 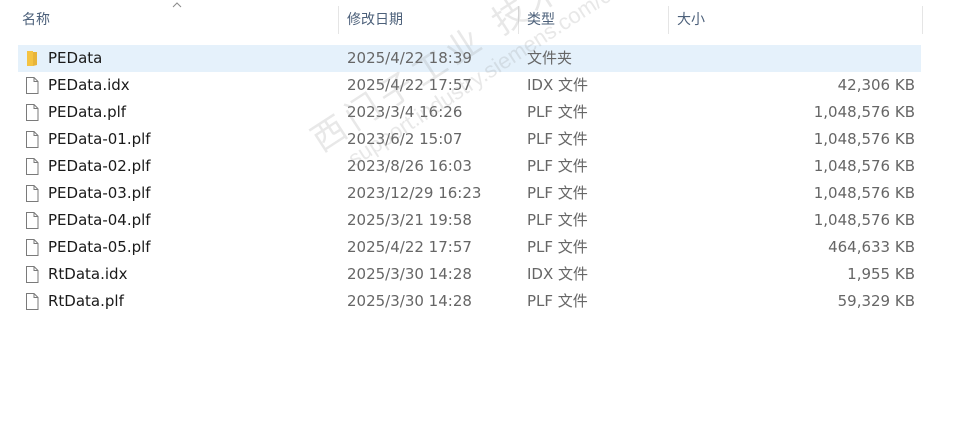 I want to click on file-name: PEData-04.plf, so click(x=99, y=220).